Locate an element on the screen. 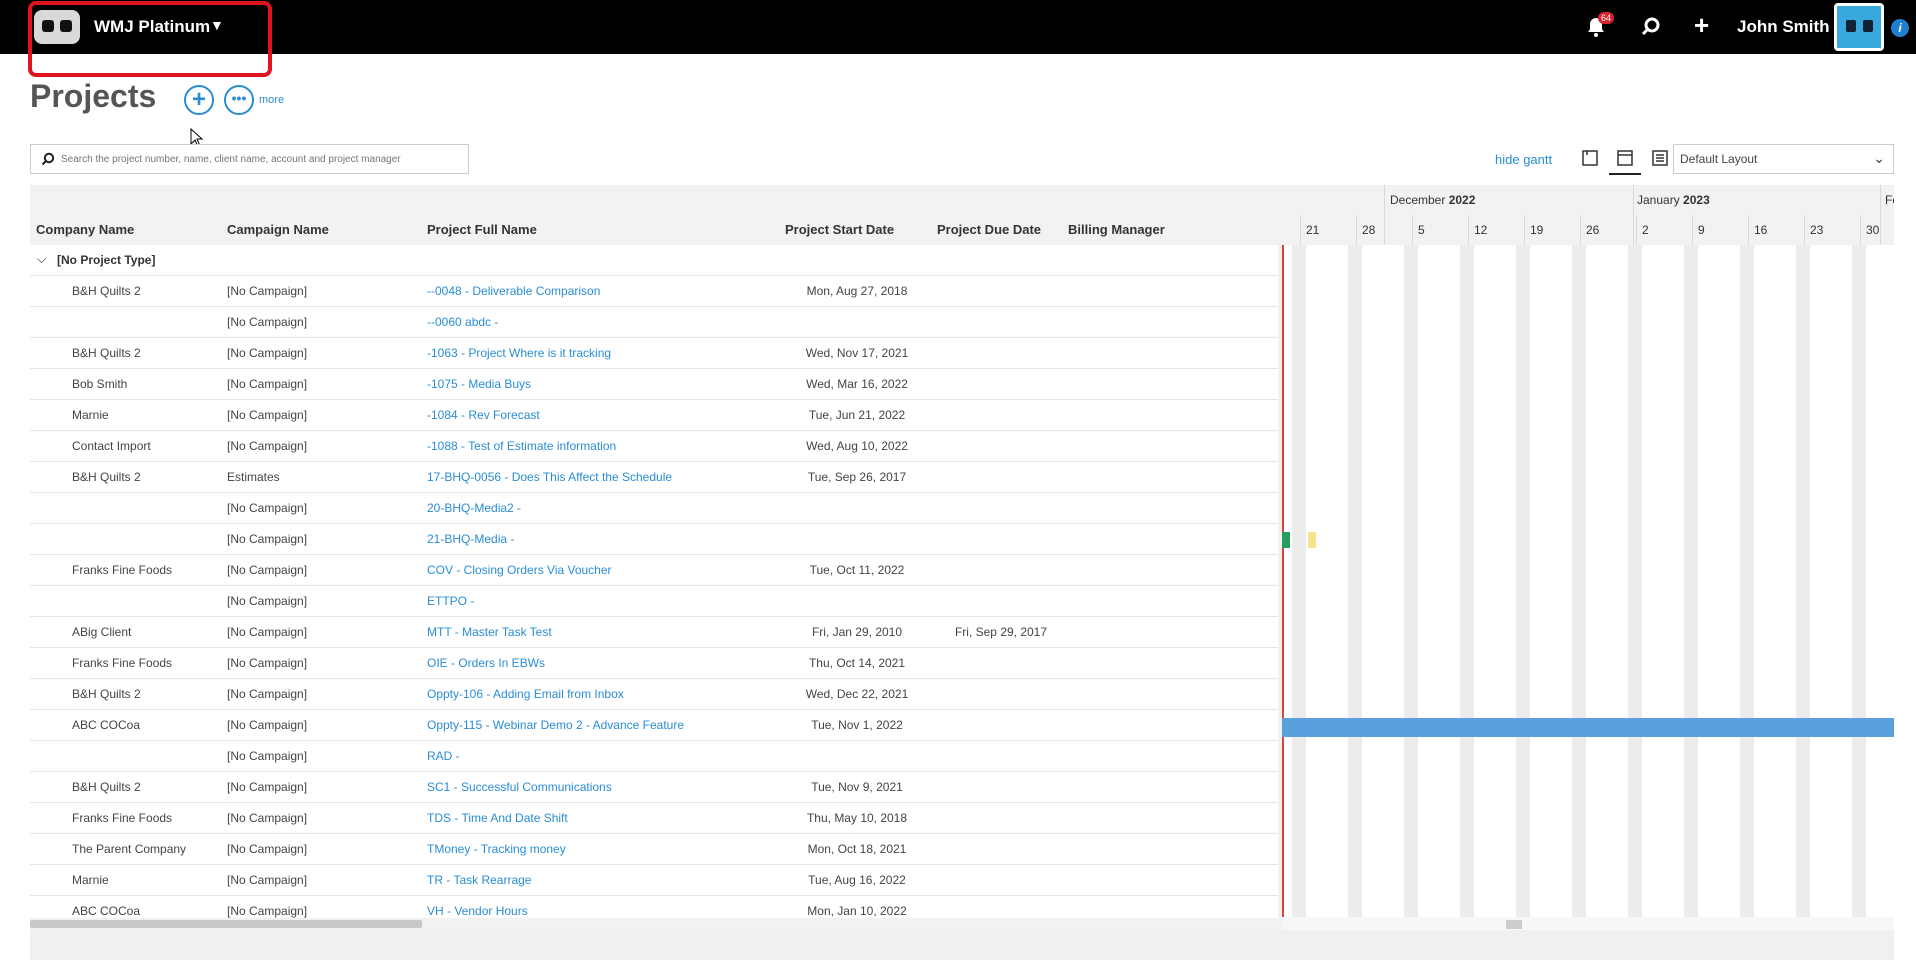 The width and height of the screenshot is (1916, 960). column-header-due-date: Project Due Date is located at coordinates (989, 229).